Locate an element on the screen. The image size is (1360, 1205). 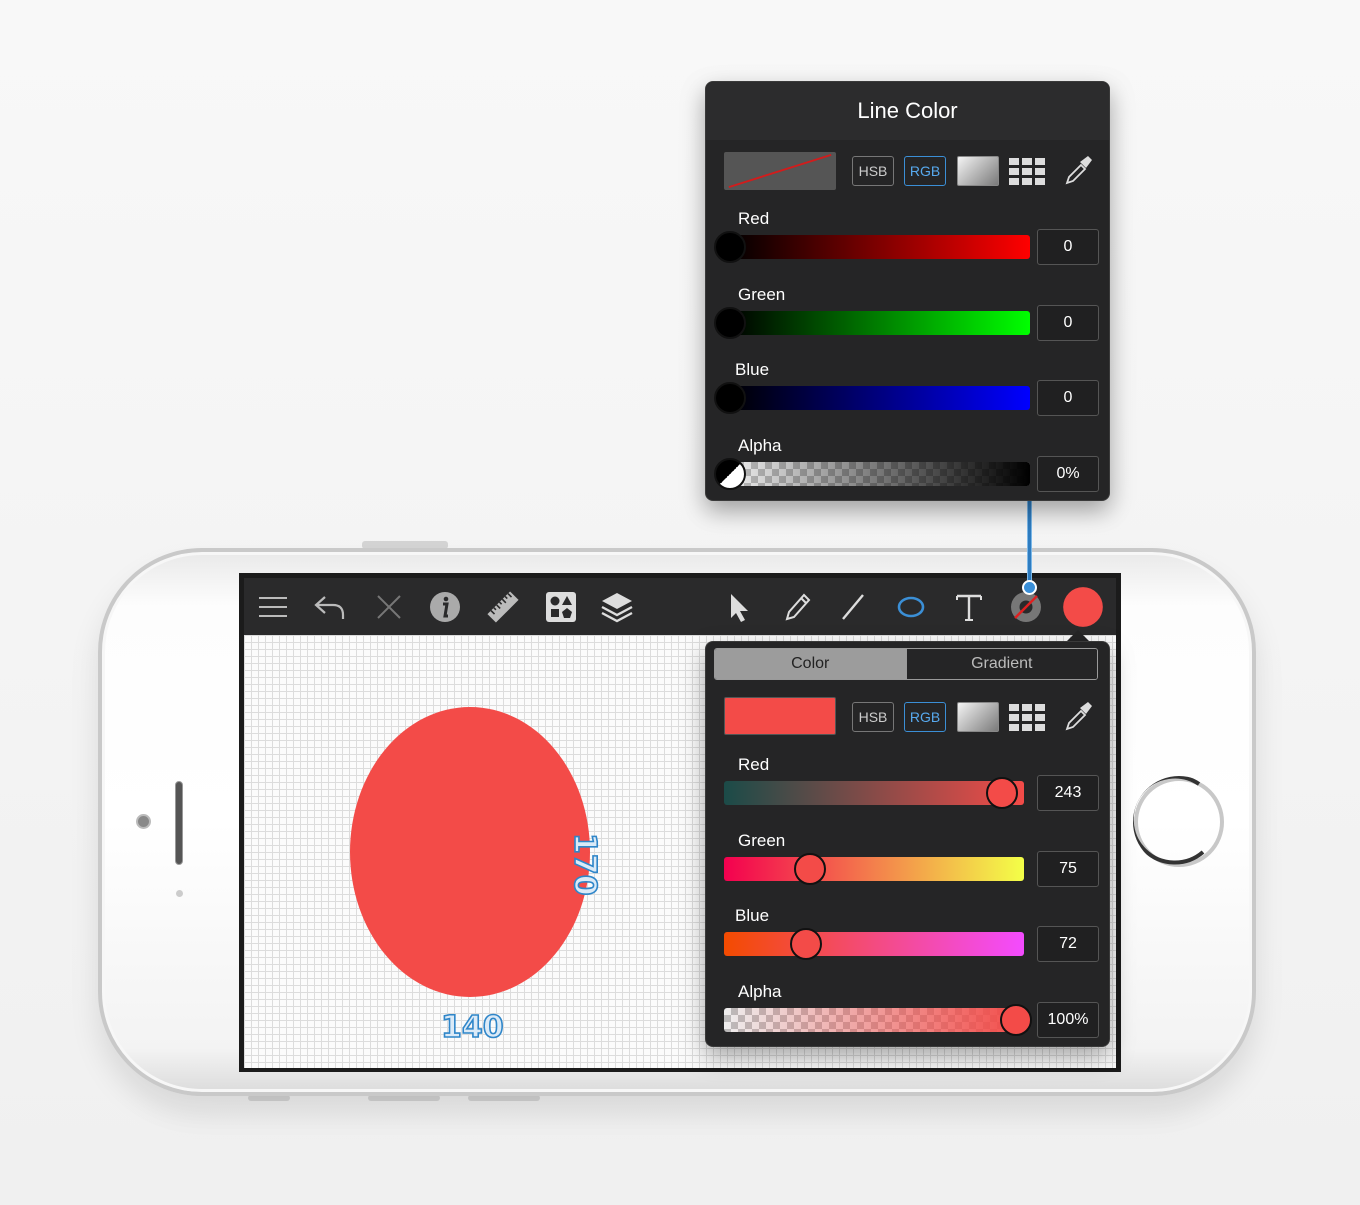
hamburger-icon is located at coordinates (273, 607).